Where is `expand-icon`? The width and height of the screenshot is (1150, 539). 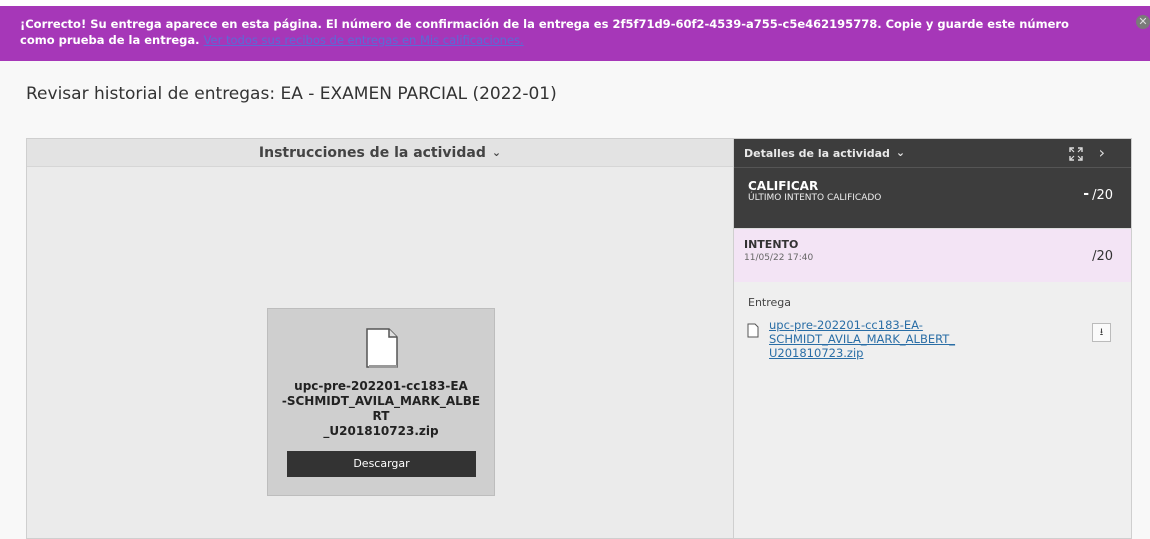 expand-icon is located at coordinates (1076, 154).